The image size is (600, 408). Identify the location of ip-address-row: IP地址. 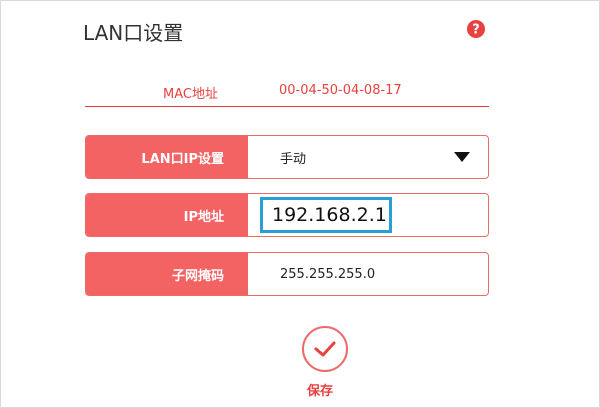
(287, 215).